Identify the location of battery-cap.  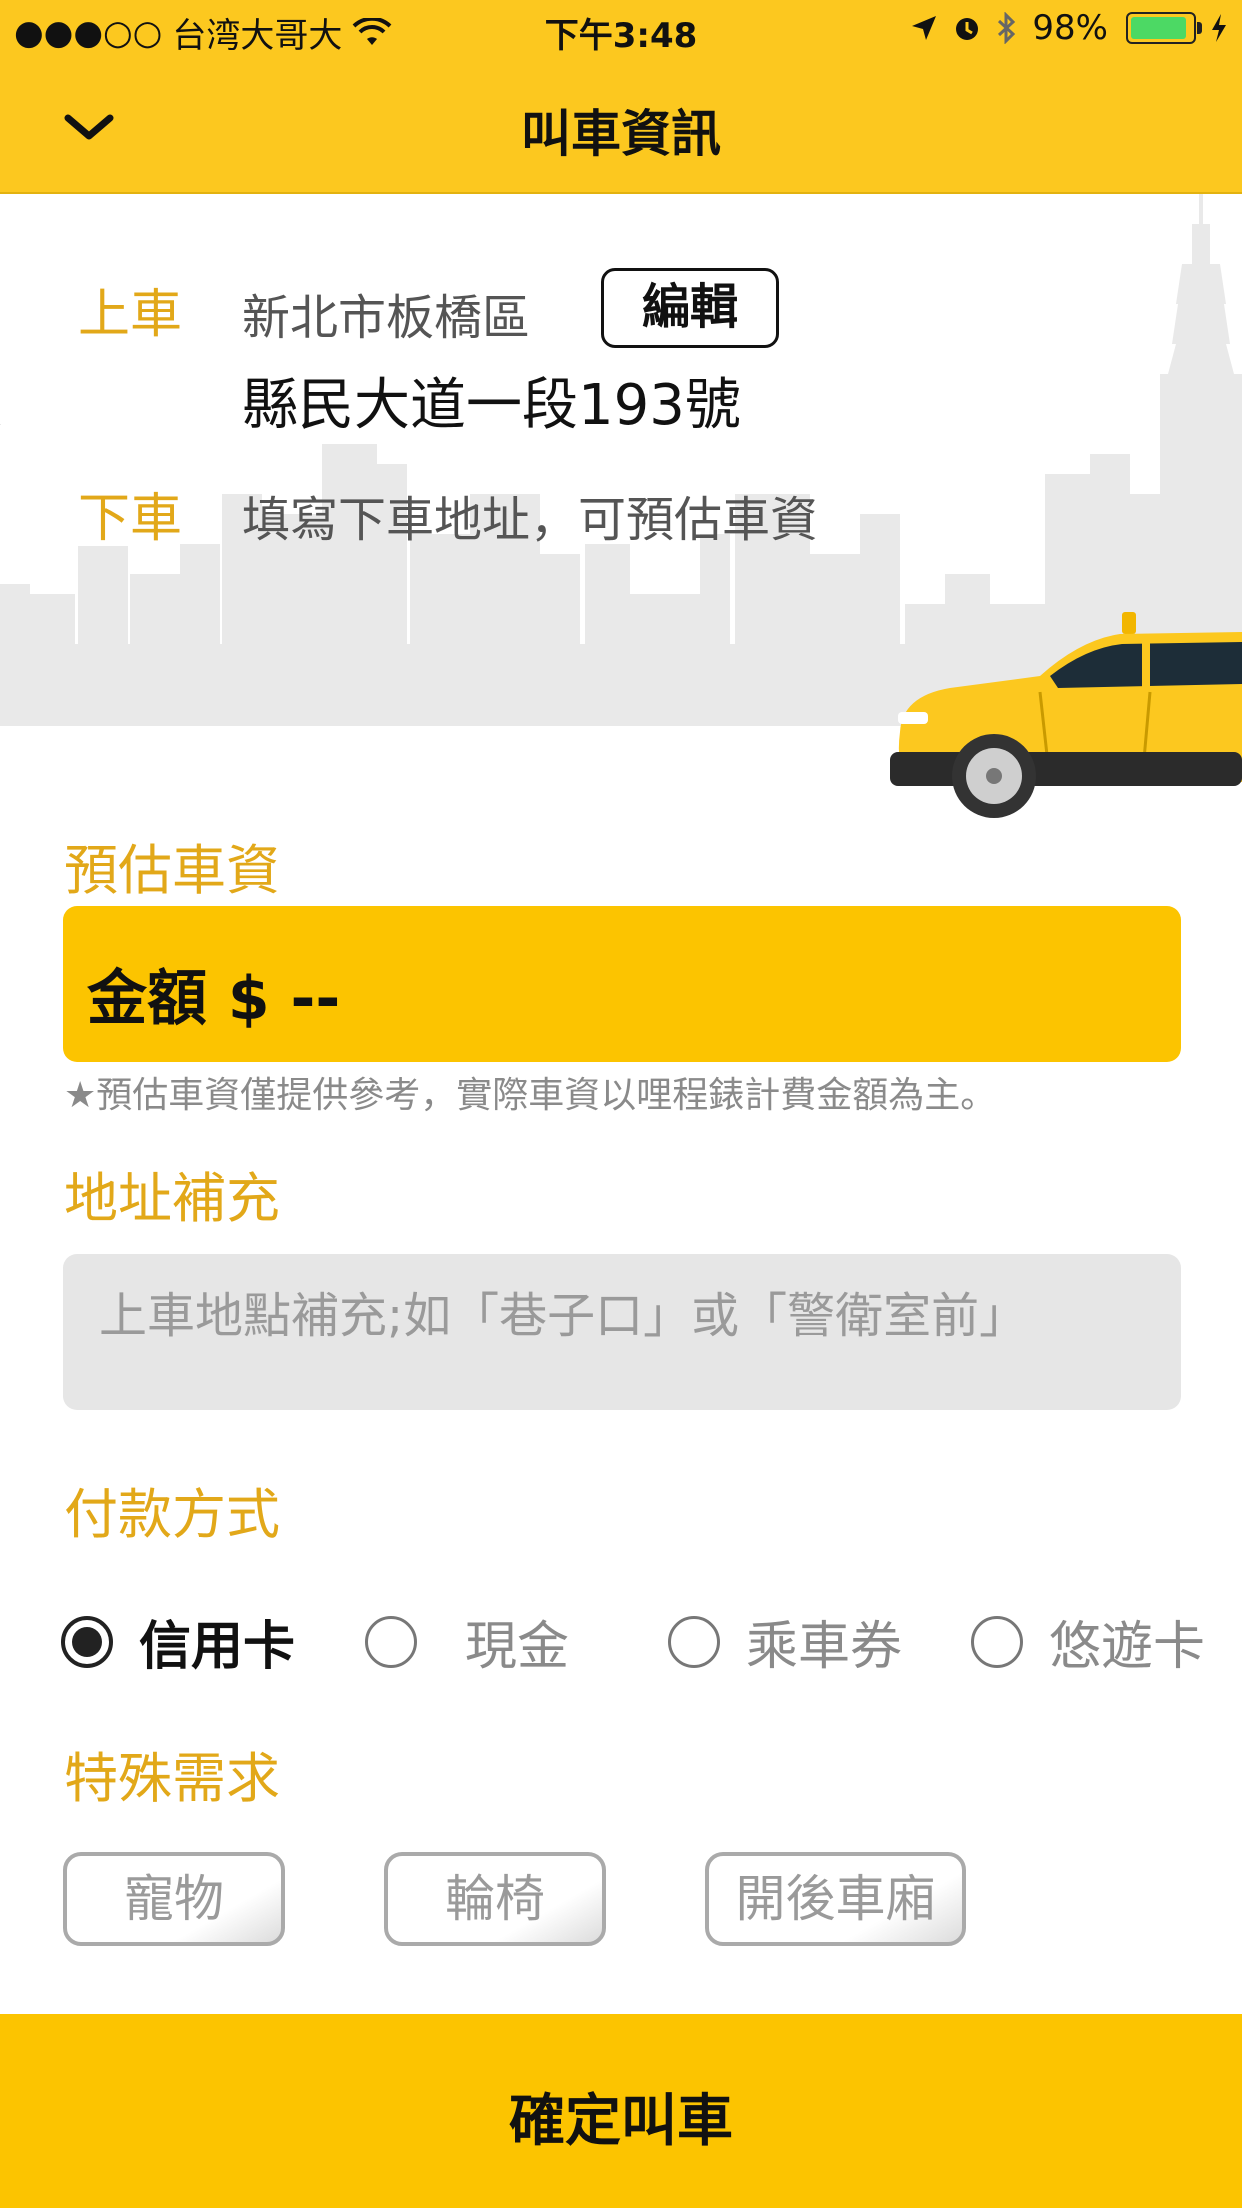
(1199, 28).